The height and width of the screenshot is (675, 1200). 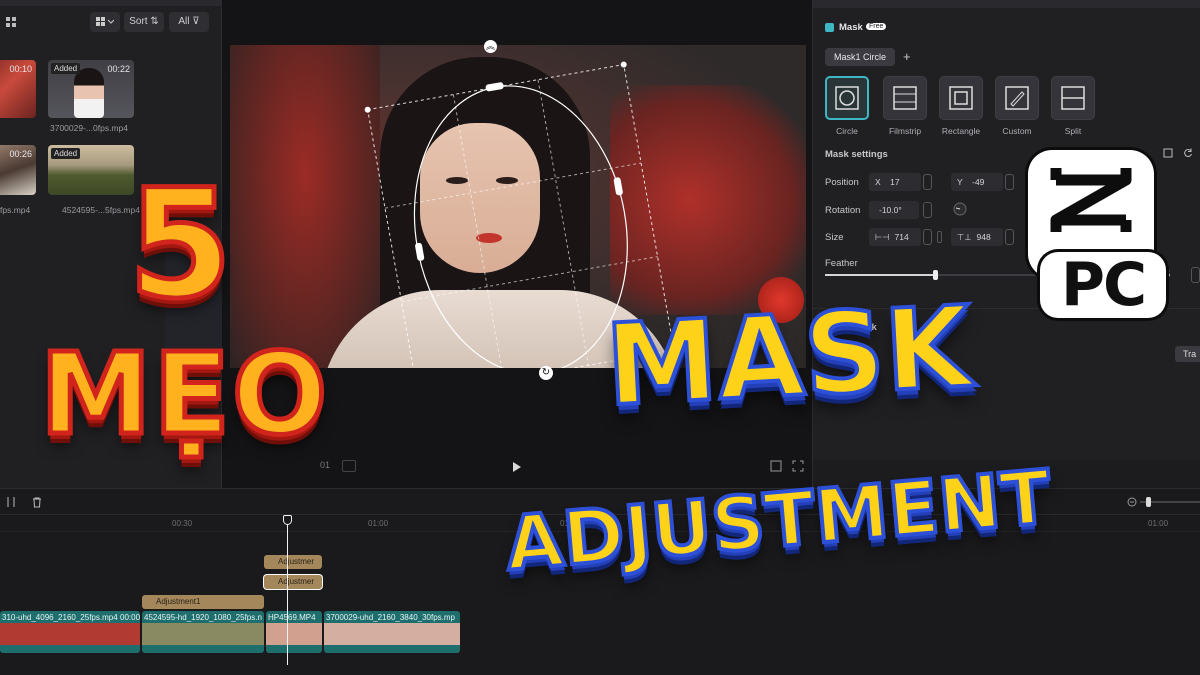 What do you see at coordinates (960, 182) in the screenshot?
I see `y-label: Y` at bounding box center [960, 182].